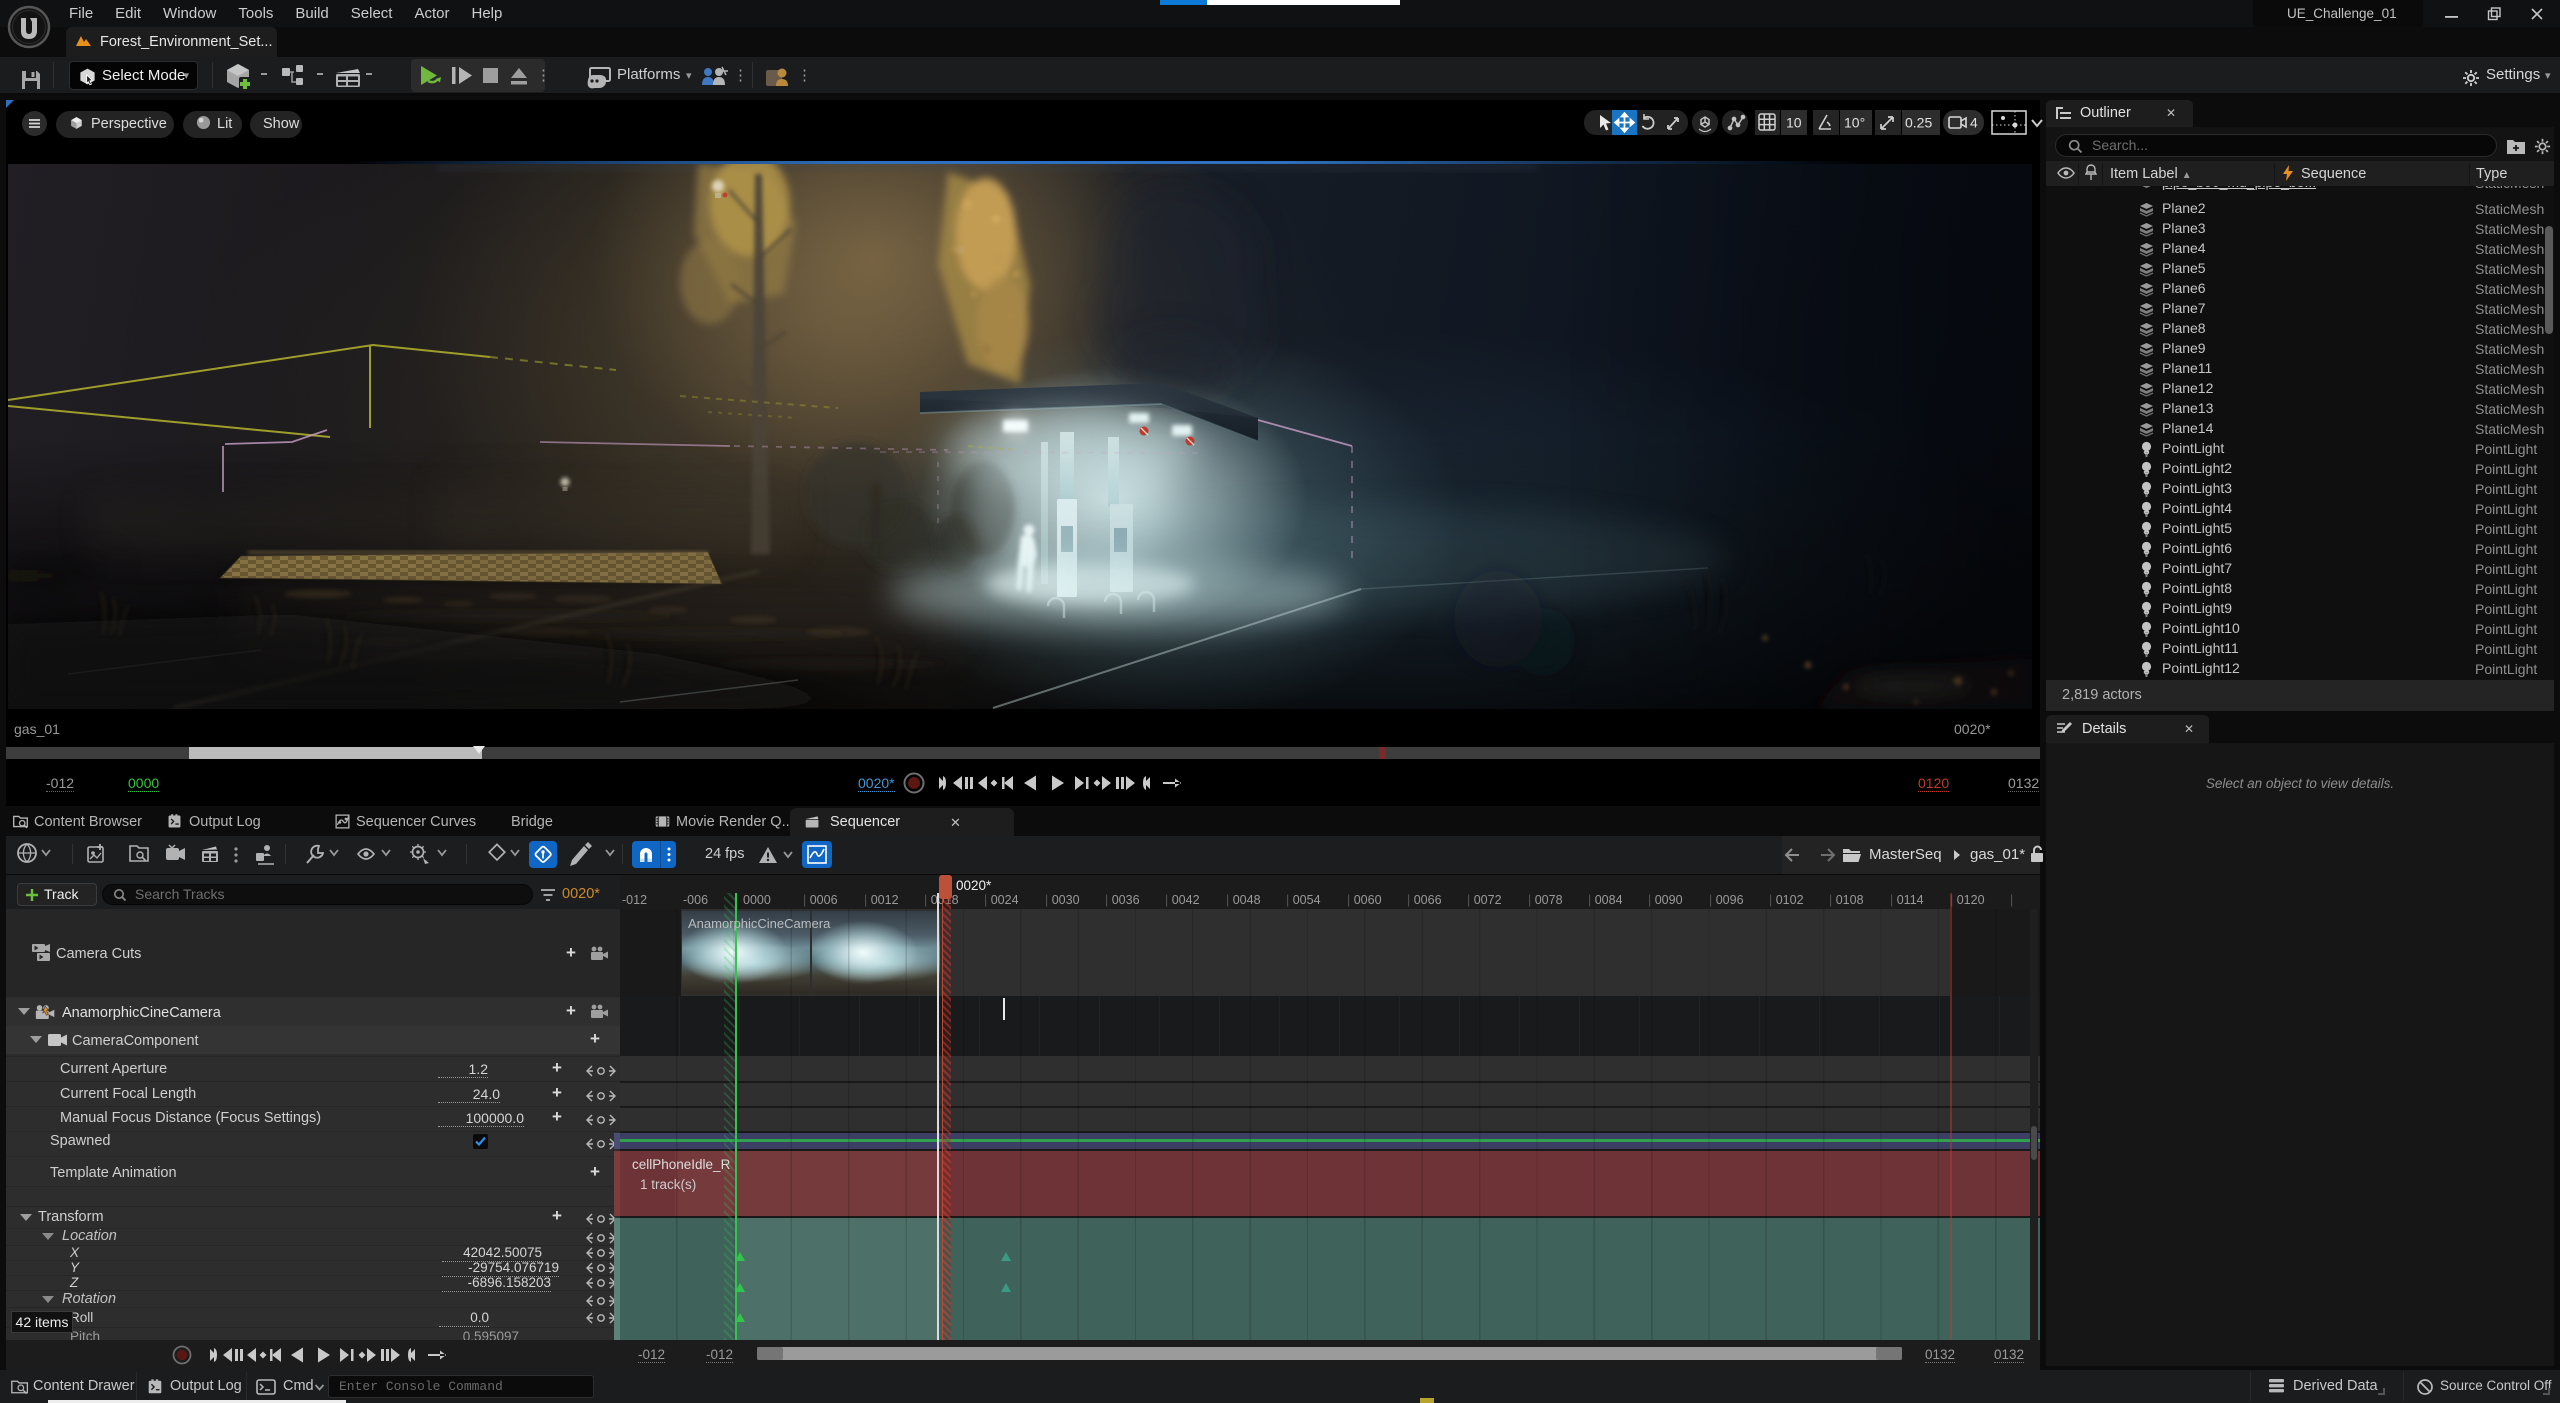 The image size is (2560, 1403). Describe the element at coordinates (1918, 123) in the screenshot. I see `svg-text: 0.25` at that location.